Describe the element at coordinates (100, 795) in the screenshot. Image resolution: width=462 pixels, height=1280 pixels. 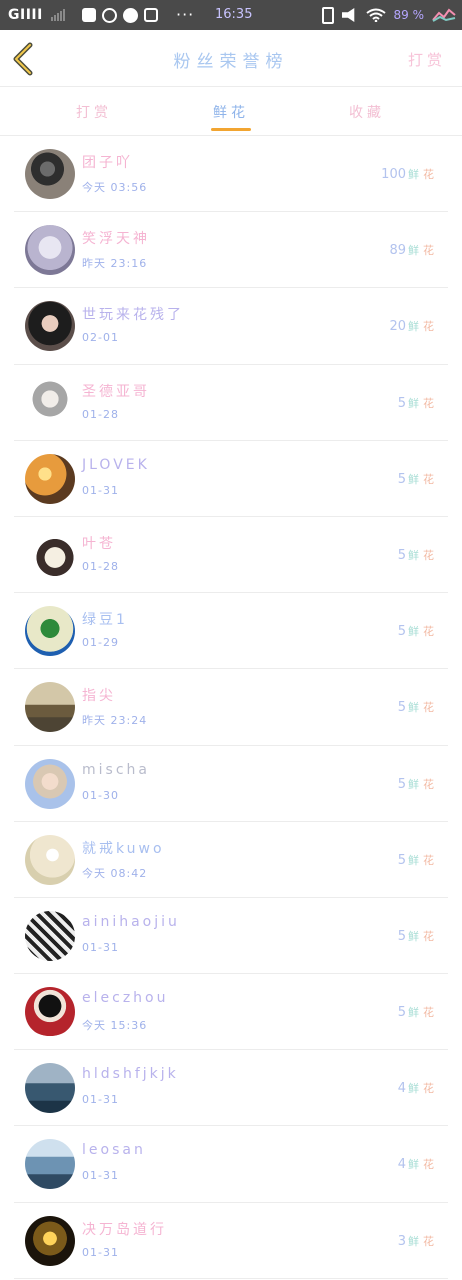
I see `timestamp: 01-30` at that location.